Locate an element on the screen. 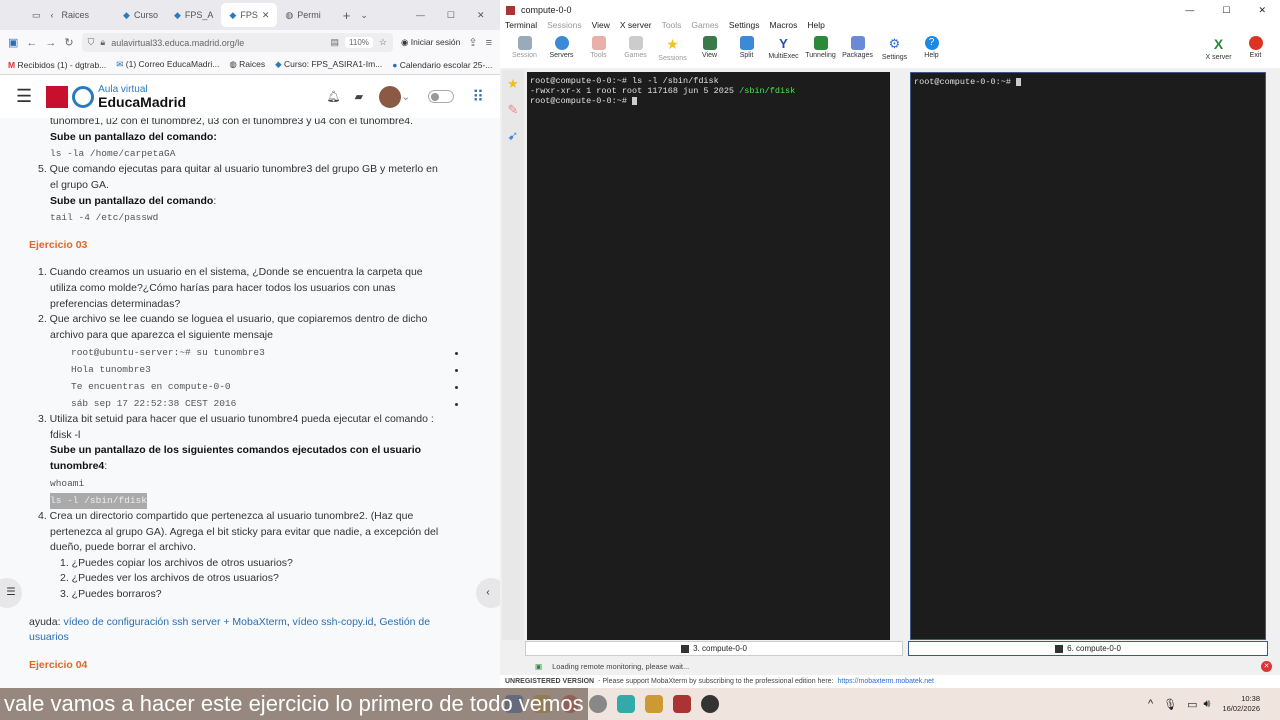  menu-icon: ≡ is located at coordinates (489, 43).